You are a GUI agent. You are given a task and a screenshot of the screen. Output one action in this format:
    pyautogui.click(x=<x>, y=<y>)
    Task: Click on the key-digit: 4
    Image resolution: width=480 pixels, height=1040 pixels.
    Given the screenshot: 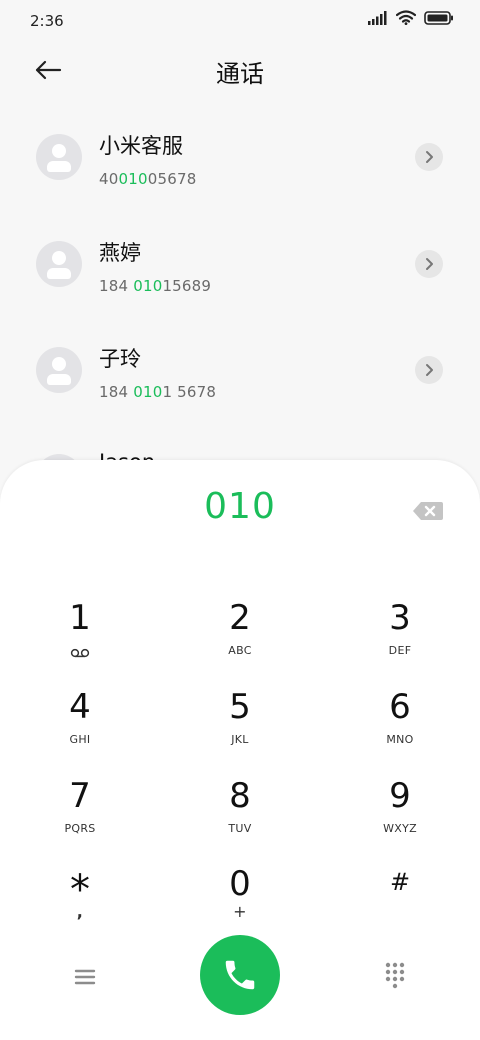 What is the action you would take?
    pyautogui.click(x=80, y=707)
    